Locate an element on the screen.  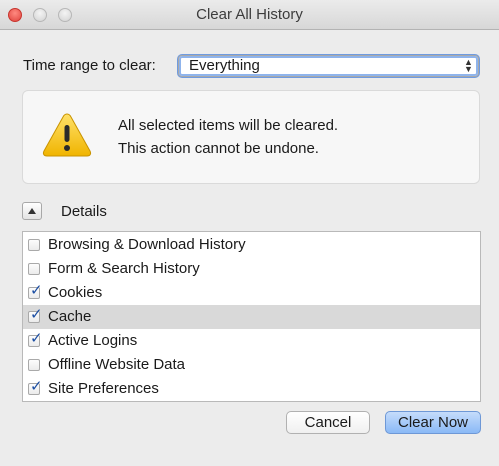
browsing-history-checkbox is located at coordinates (34, 245).